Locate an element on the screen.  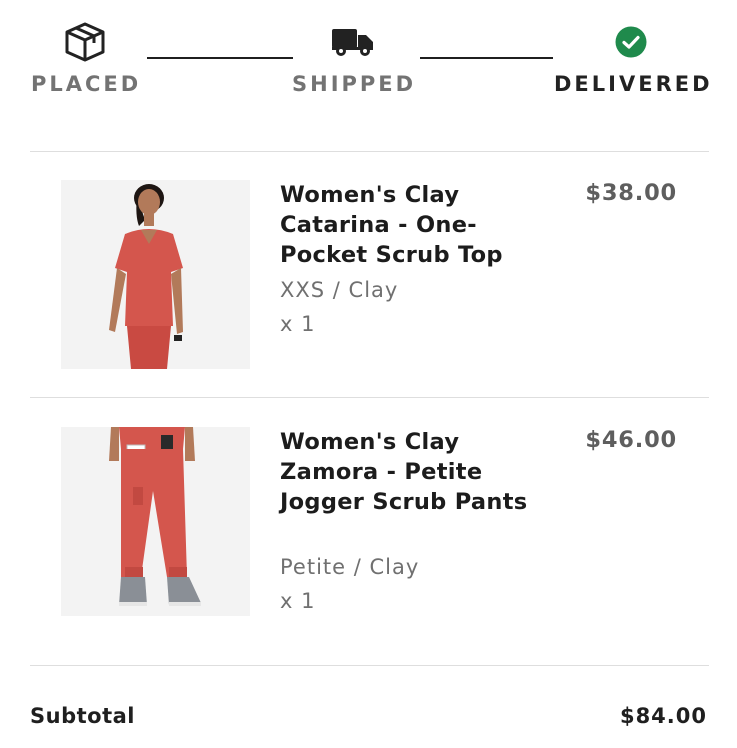
product-variant: XXS / Clay is located at coordinates (339, 290).